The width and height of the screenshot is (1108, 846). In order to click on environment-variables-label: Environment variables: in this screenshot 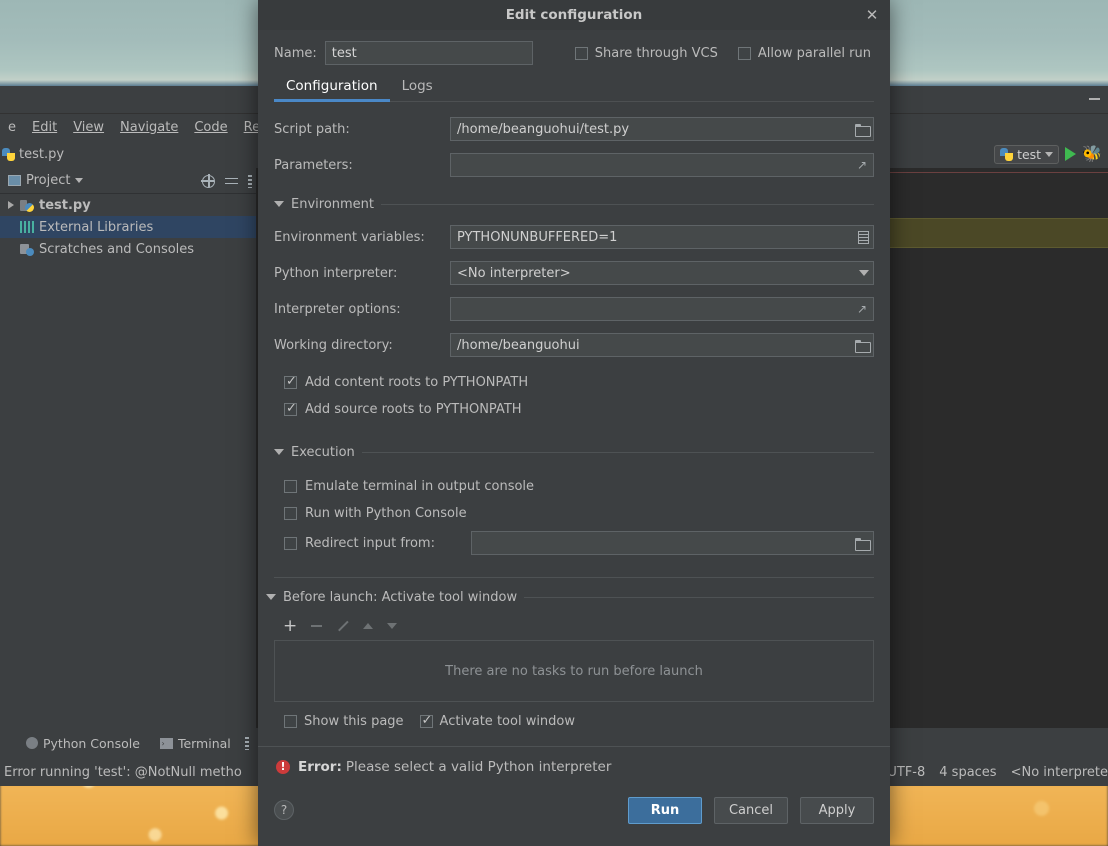, I will do `click(349, 237)`.